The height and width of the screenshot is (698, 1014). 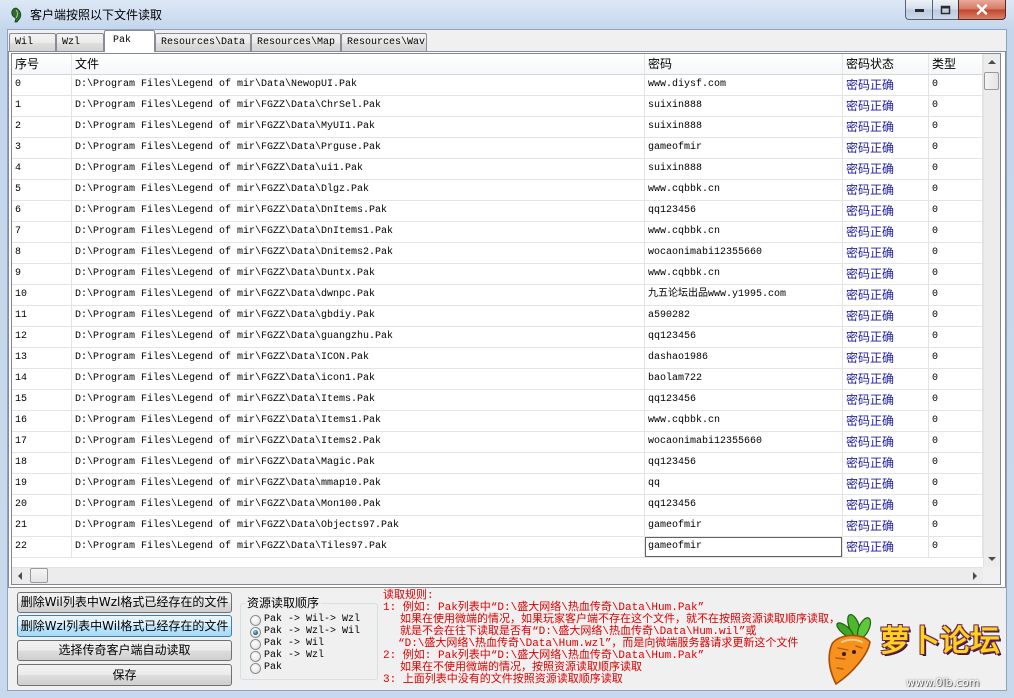 I want to click on scroll-up-button, so click(x=992, y=62).